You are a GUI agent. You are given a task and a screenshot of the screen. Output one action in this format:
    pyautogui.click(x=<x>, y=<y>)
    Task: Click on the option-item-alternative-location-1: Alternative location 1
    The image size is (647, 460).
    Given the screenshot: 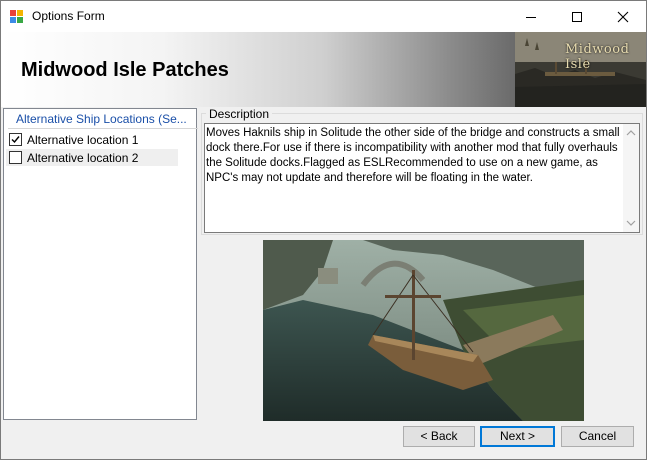 What is the action you would take?
    pyautogui.click(x=92, y=139)
    